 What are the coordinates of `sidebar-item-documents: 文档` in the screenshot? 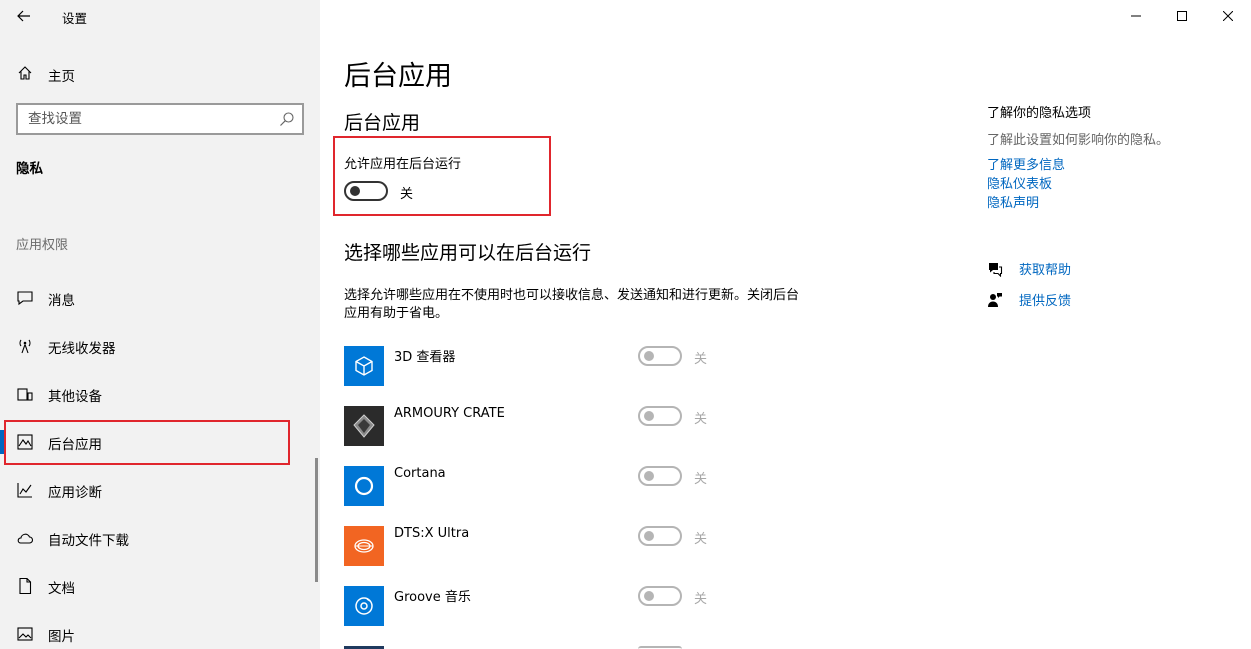 It's located at (160, 586).